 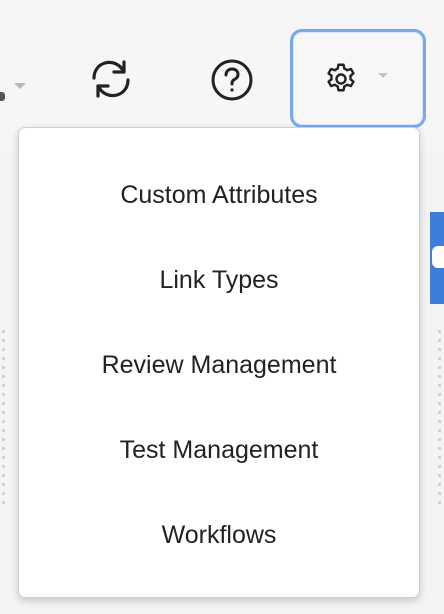 What do you see at coordinates (341, 77) in the screenshot?
I see `gear-icon` at bounding box center [341, 77].